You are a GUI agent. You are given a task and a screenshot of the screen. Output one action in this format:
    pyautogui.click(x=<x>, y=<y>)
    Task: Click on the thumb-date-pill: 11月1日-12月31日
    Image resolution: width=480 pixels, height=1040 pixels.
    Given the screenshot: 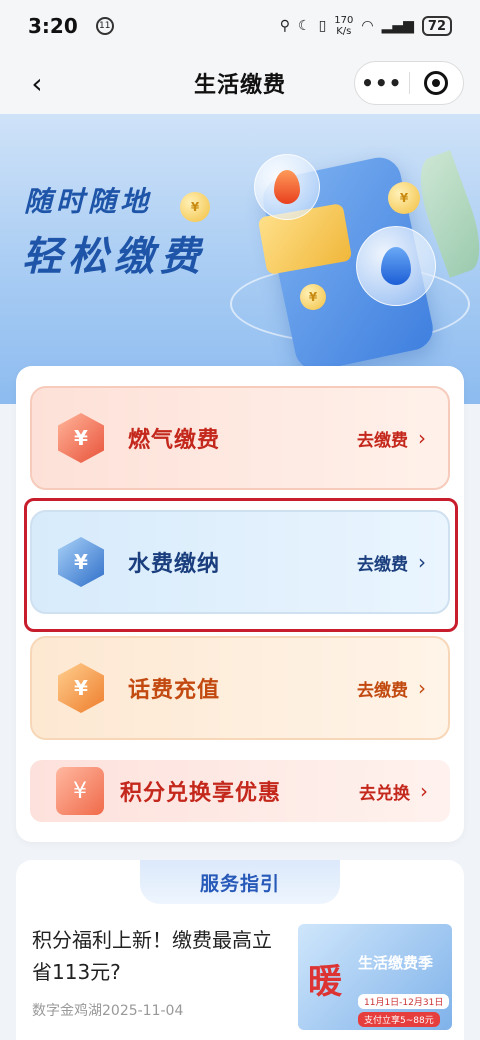 What is the action you would take?
    pyautogui.click(x=404, y=1001)
    